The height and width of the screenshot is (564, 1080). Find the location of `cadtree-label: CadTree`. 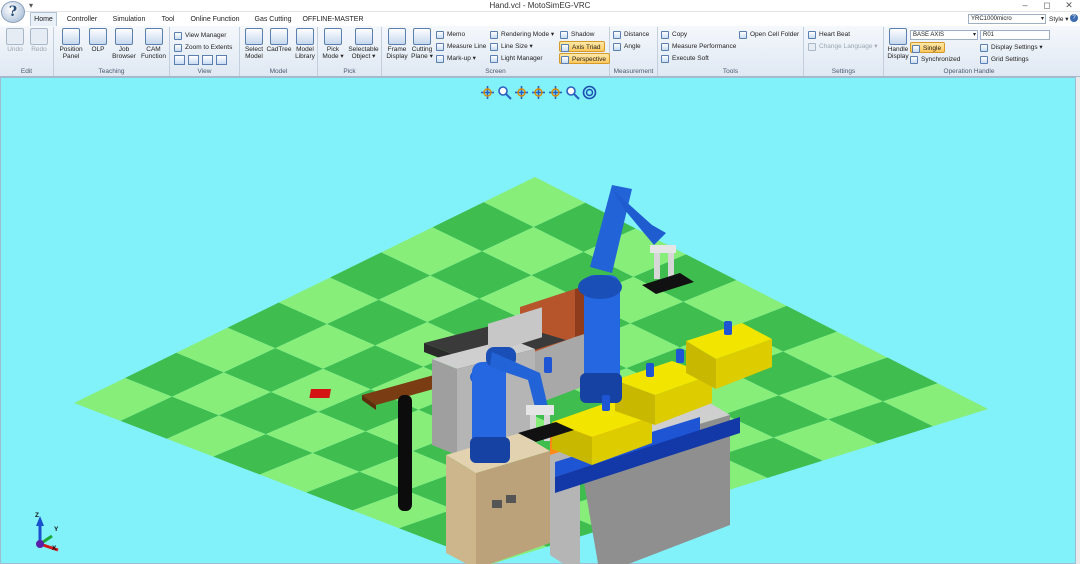

cadtree-label: CadTree is located at coordinates (279, 49).